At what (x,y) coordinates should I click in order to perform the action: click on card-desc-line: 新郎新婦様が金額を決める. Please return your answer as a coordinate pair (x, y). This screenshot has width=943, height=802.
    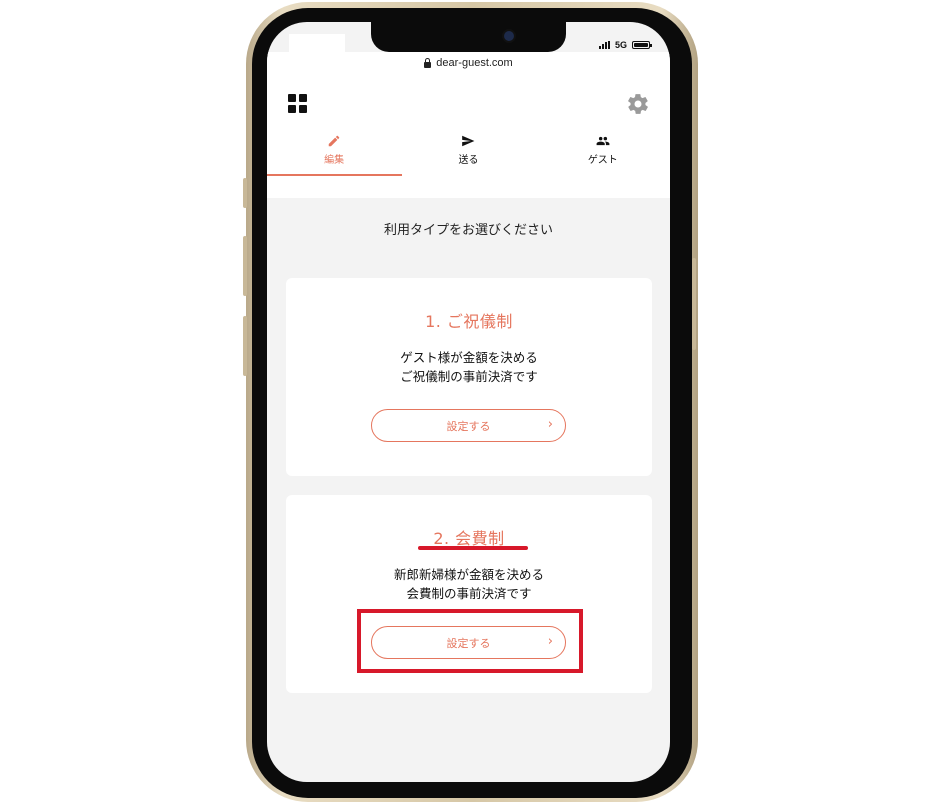
    Looking at the image, I should click on (468, 574).